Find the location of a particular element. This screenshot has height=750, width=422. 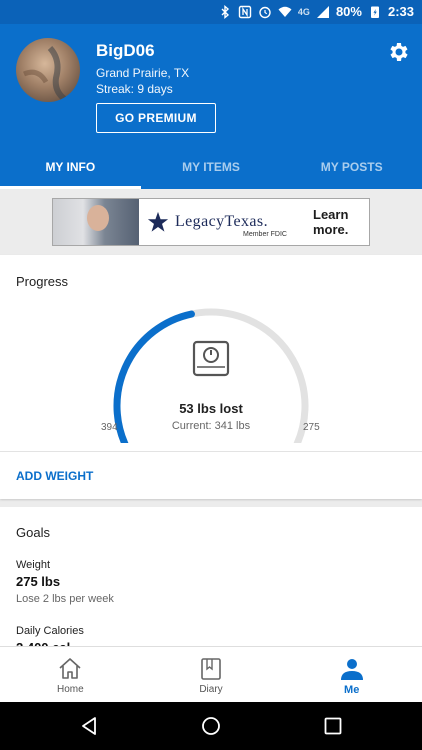

calories-goal-label: Daily Calories is located at coordinates (50, 631).